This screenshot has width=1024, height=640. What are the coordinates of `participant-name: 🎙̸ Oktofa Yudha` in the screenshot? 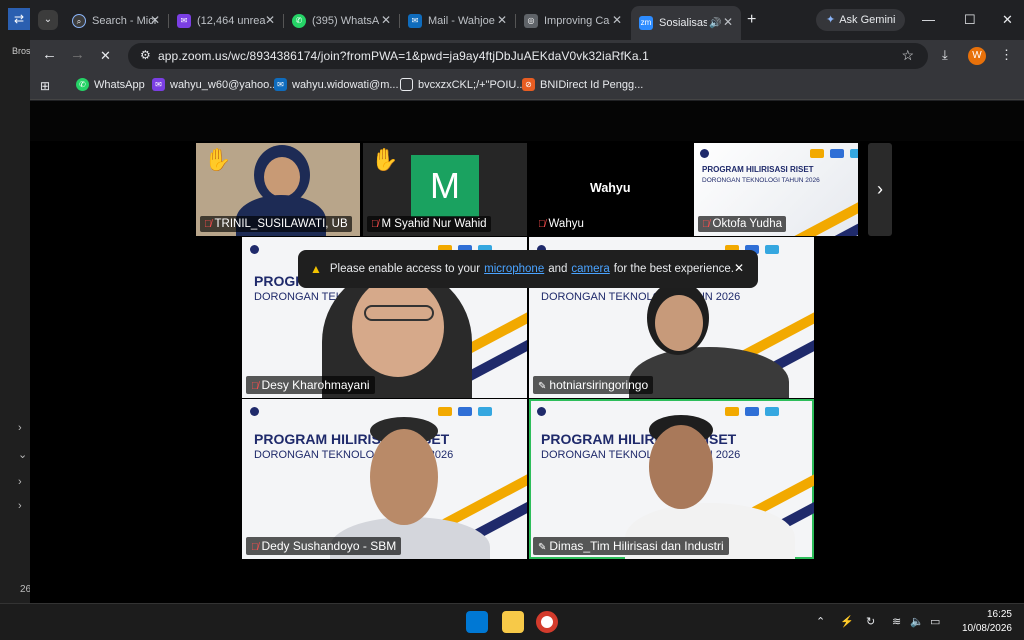 It's located at (742, 224).